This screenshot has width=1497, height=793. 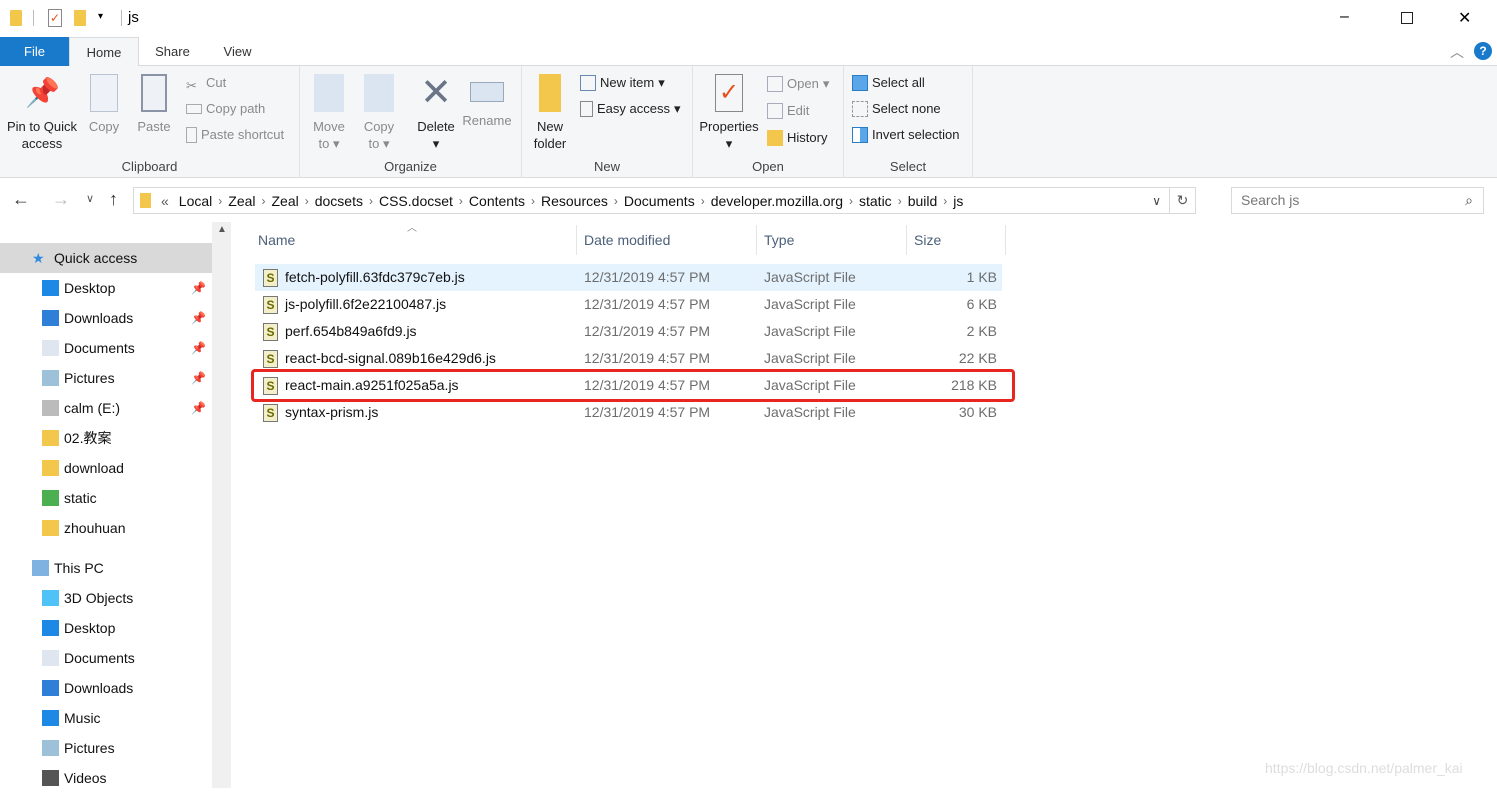 I want to click on ribbon-tabs: File Home Share View ︿ ?, so click(x=748, y=52).